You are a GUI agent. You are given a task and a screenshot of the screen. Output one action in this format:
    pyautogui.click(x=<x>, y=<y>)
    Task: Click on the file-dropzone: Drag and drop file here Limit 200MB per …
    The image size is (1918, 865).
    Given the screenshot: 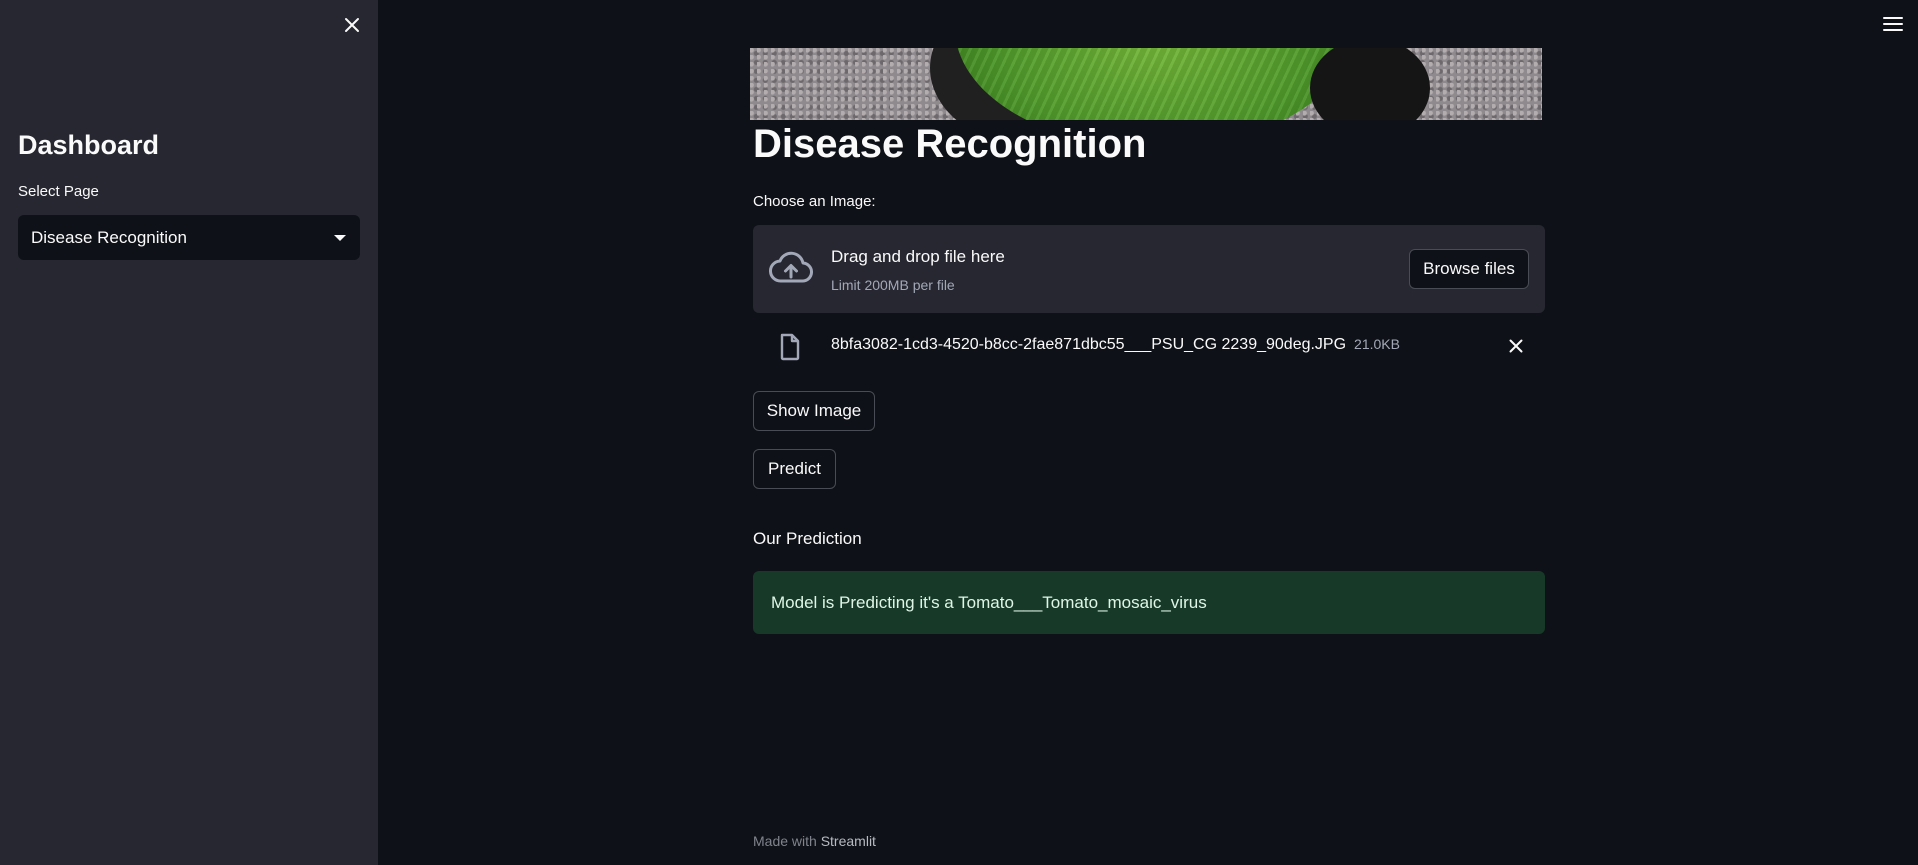 What is the action you would take?
    pyautogui.click(x=1149, y=269)
    